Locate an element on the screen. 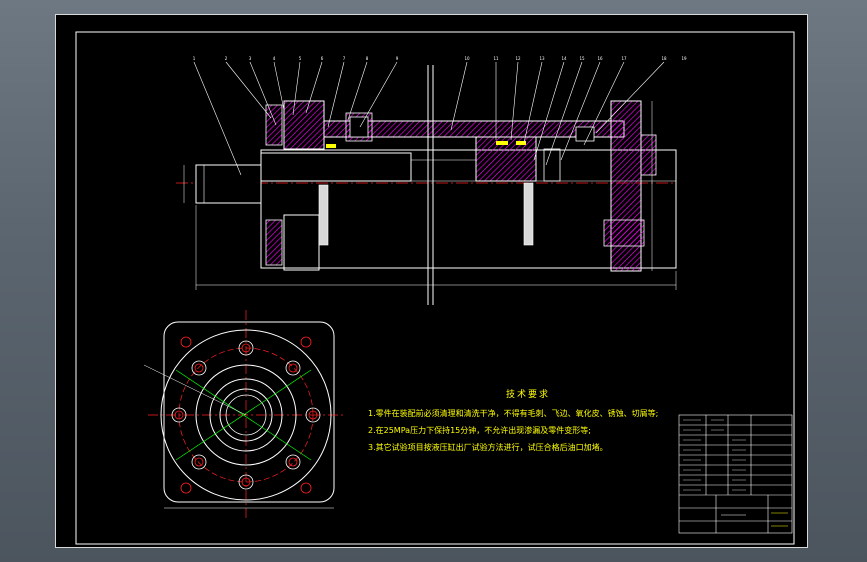  balloon-label-2: 2 is located at coordinates (226, 58).